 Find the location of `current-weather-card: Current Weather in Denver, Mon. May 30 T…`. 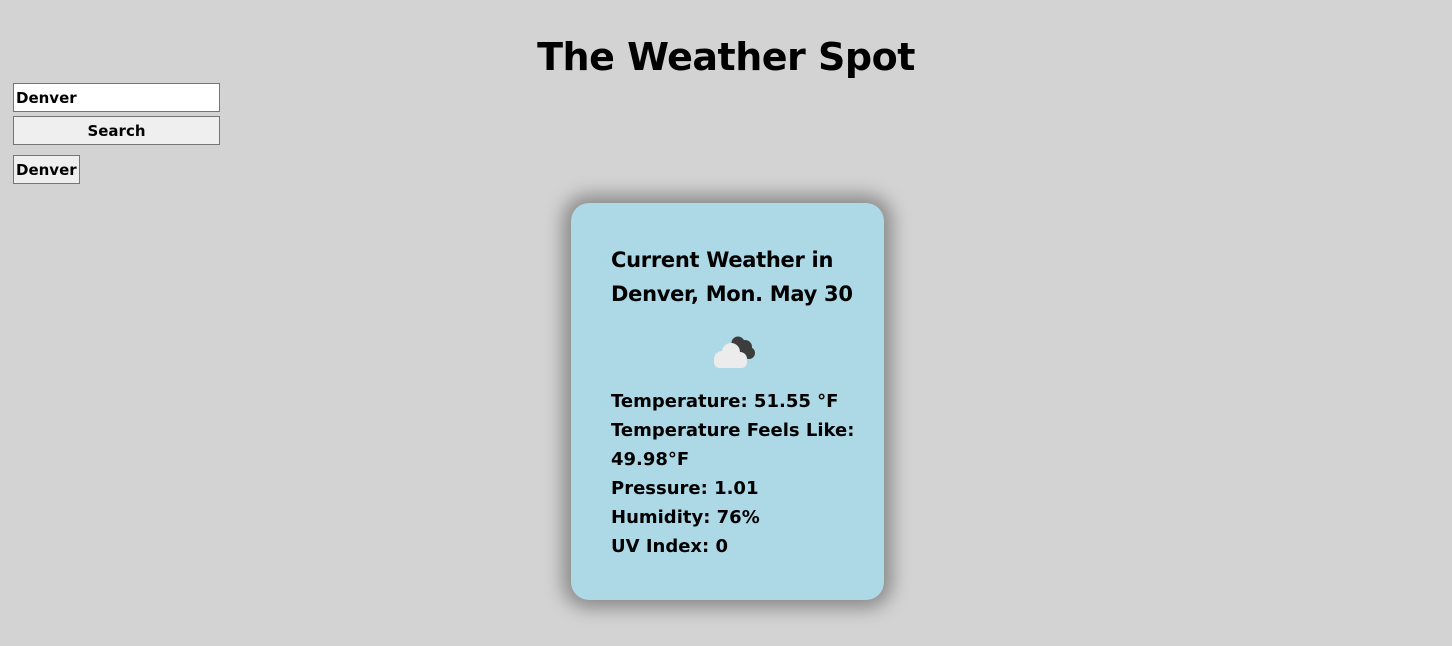

current-weather-card: Current Weather in Denver, Mon. May 30 T… is located at coordinates (727, 401).